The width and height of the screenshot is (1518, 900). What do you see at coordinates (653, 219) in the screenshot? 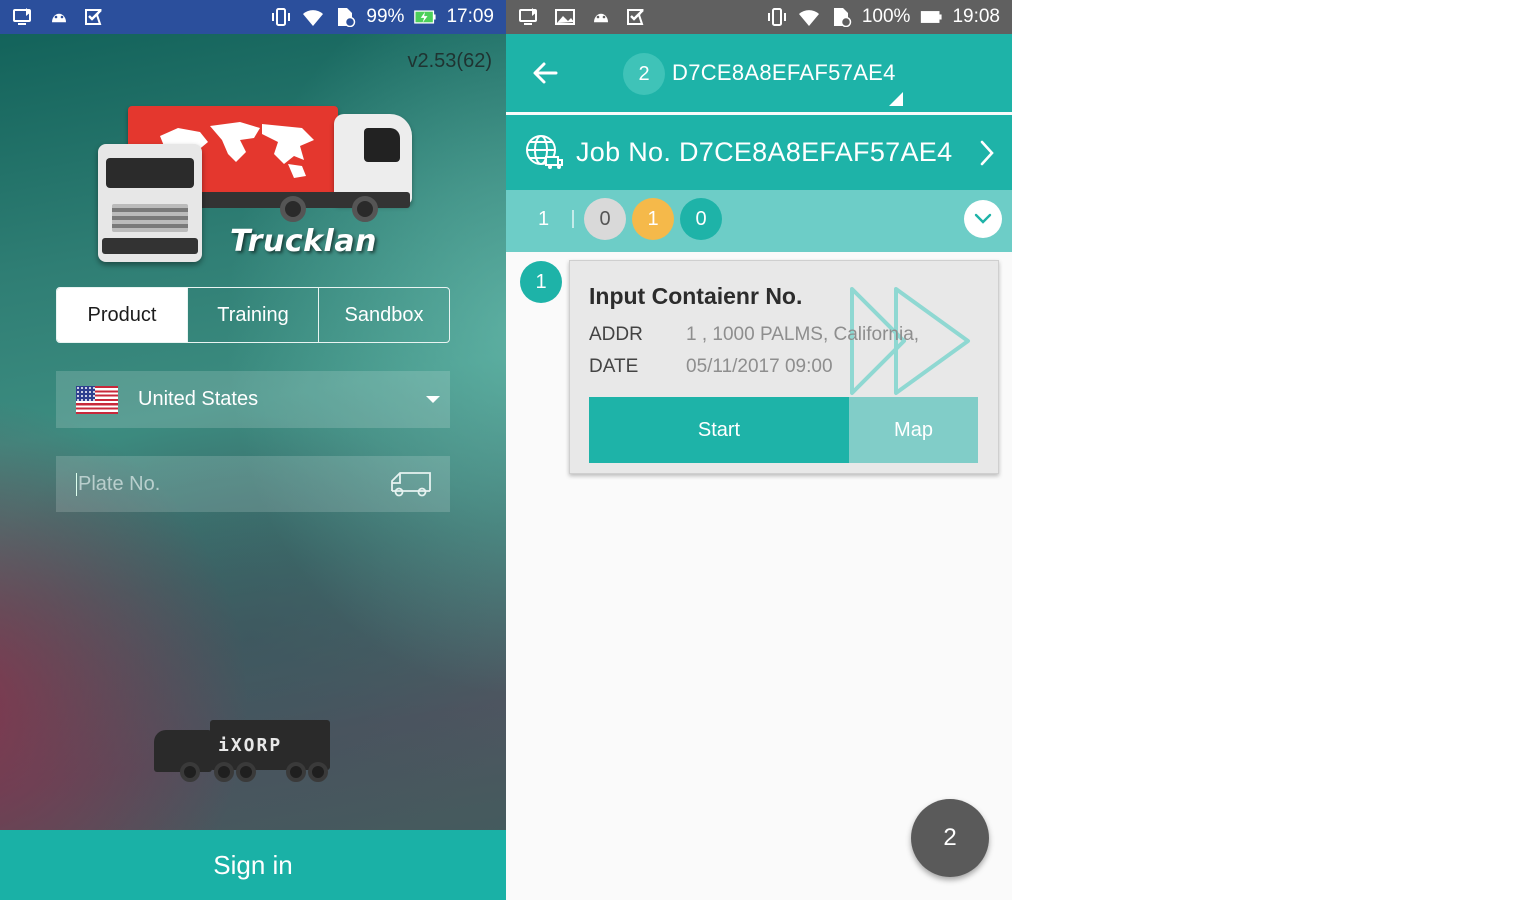
I see `in-progress-count-badge: 1` at bounding box center [653, 219].